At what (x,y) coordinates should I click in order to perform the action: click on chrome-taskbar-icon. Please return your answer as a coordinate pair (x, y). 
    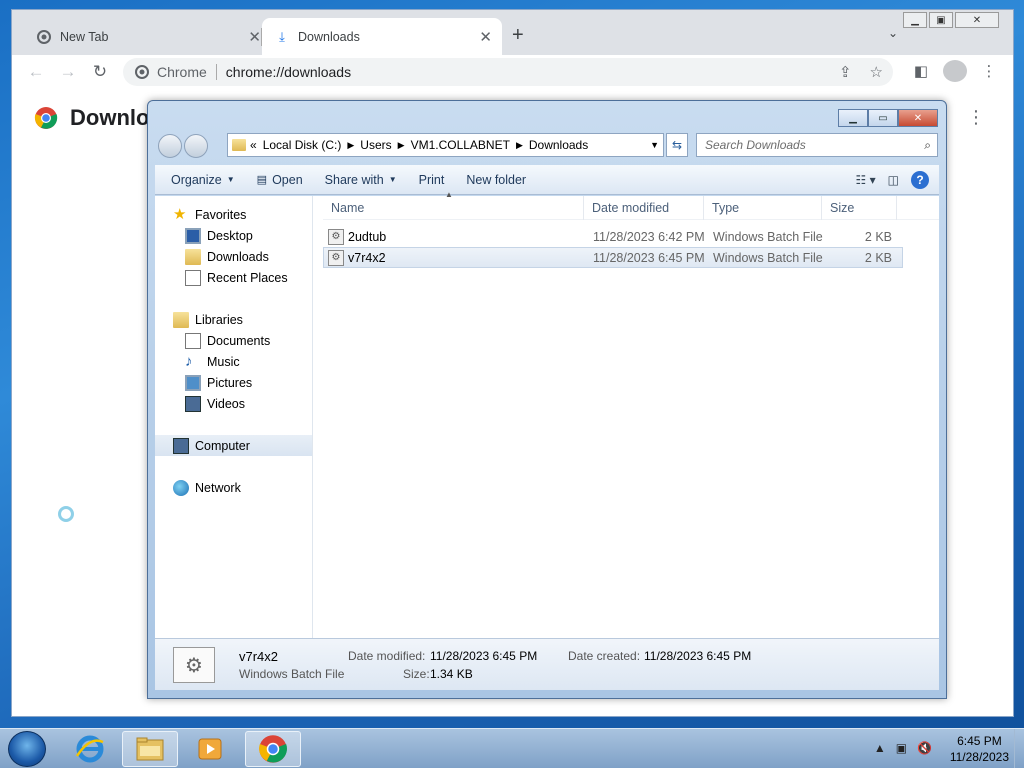
    Looking at the image, I should click on (273, 749).